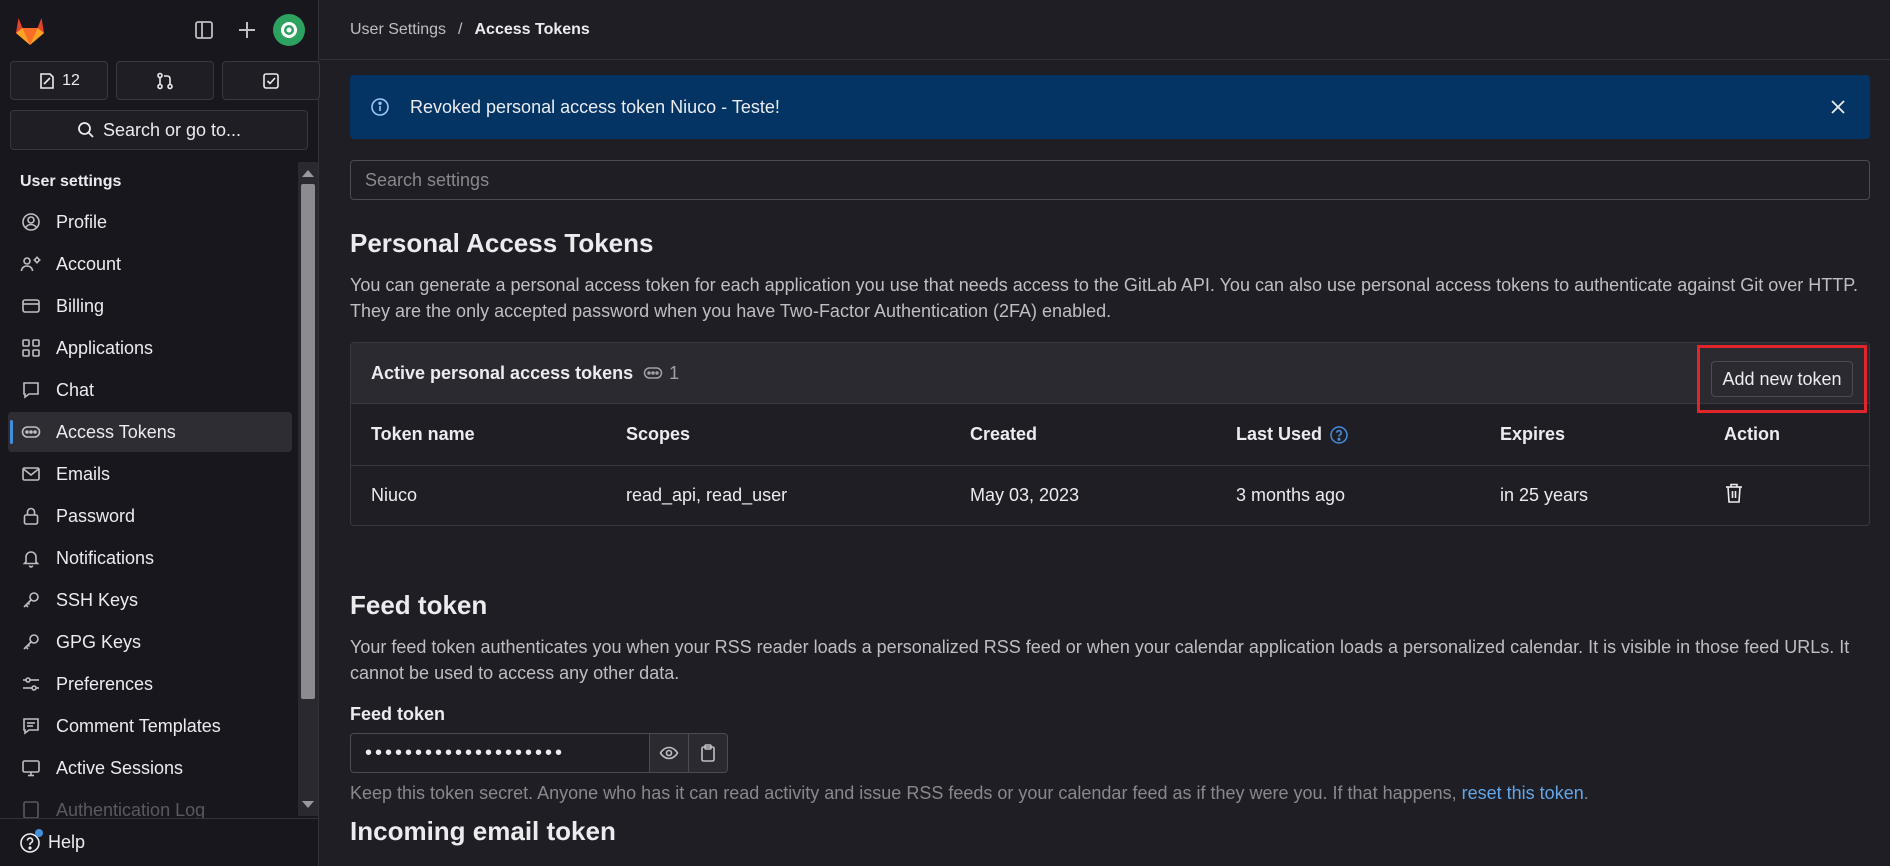  Describe the element at coordinates (1110, 180) in the screenshot. I see `search-settings-input` at that location.